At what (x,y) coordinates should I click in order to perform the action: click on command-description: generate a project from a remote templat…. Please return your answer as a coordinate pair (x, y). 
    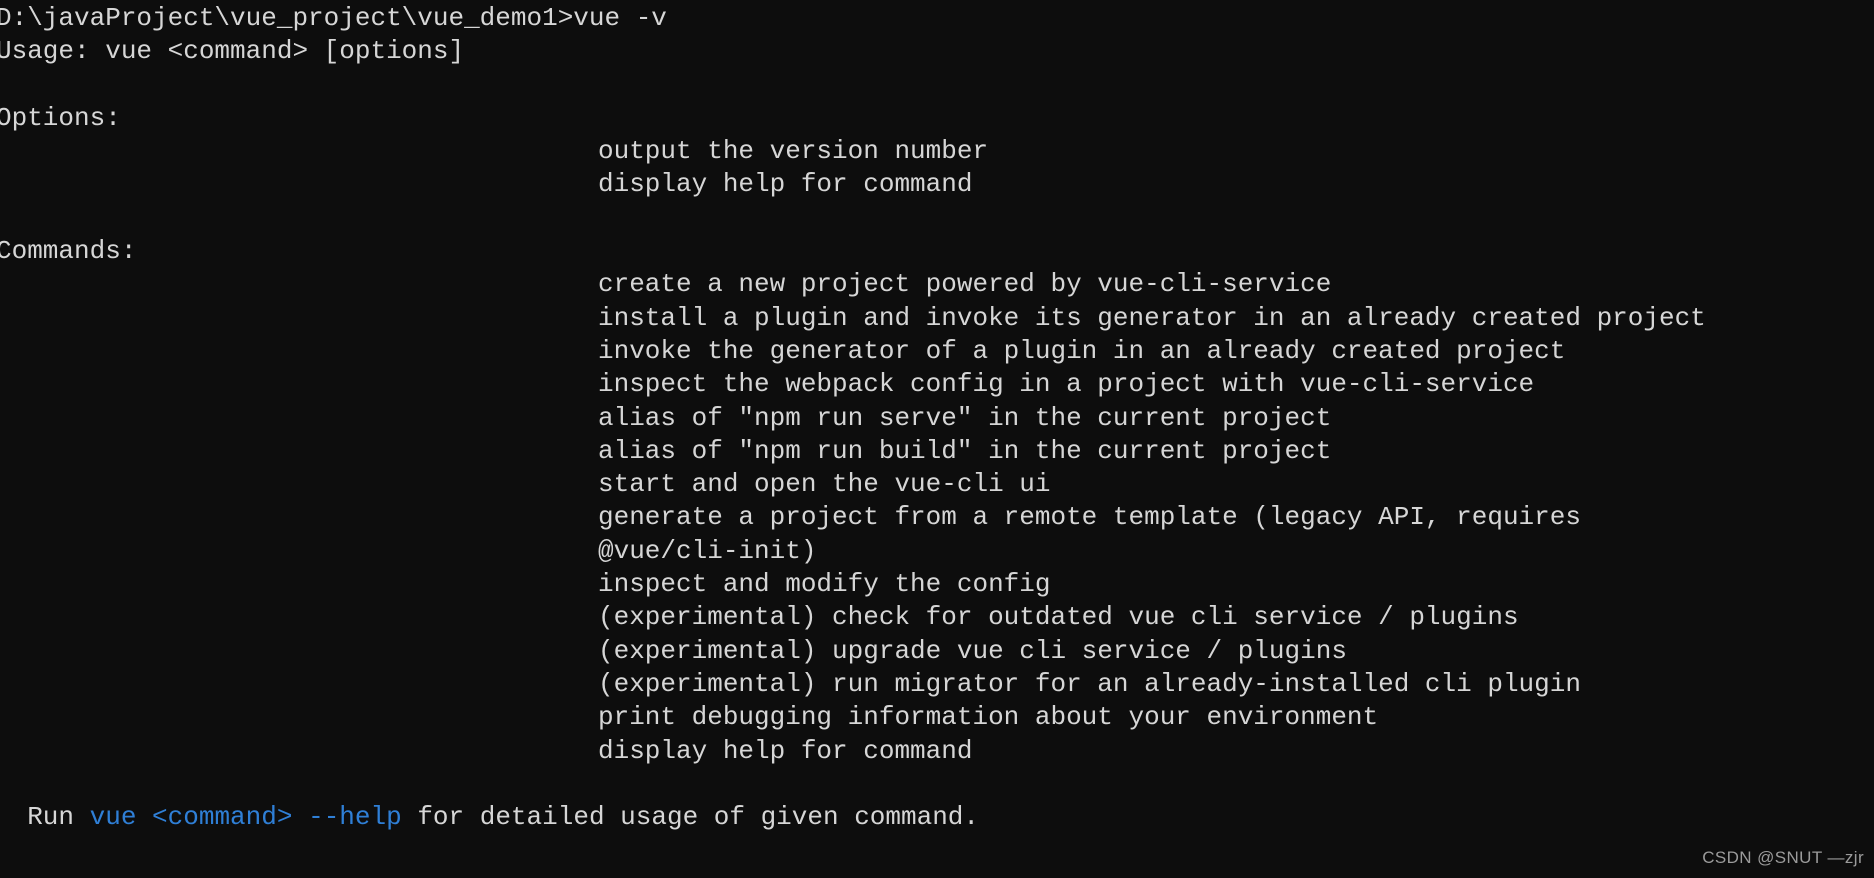
    Looking at the image, I should click on (1089, 517).